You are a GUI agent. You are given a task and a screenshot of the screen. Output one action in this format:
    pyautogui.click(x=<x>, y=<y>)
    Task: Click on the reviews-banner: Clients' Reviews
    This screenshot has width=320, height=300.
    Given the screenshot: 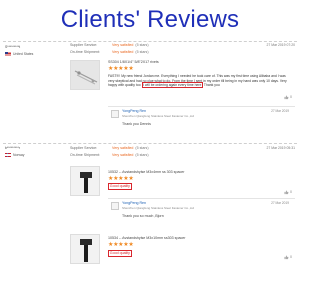 What is the action you would take?
    pyautogui.click(x=150, y=18)
    